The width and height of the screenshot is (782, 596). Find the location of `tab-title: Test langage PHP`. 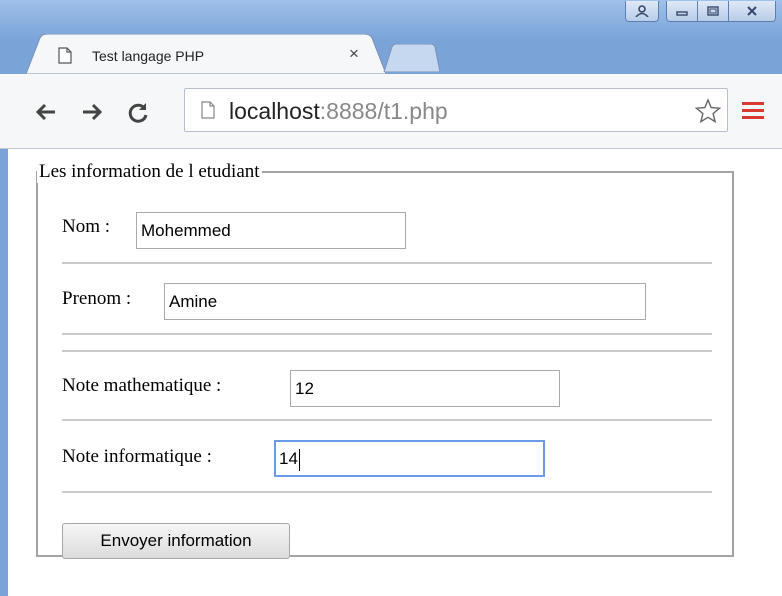

tab-title: Test langage PHP is located at coordinates (148, 56).